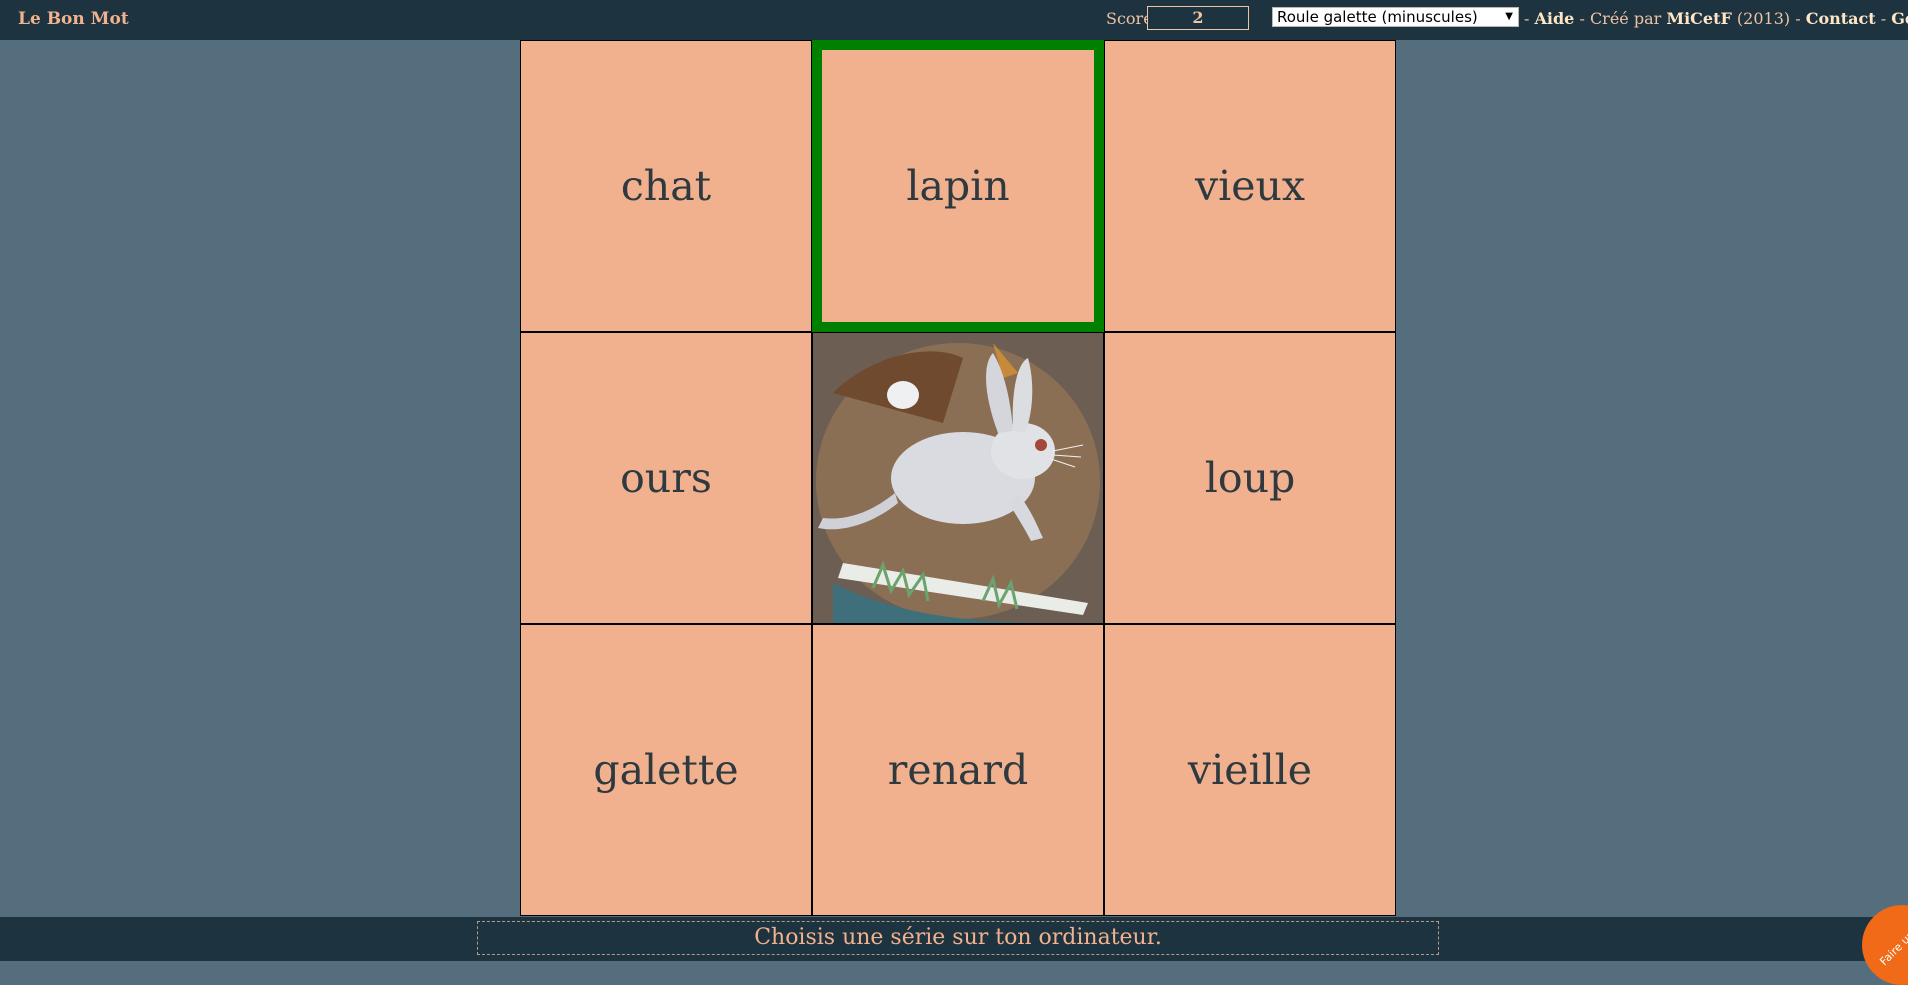 This screenshot has height=985, width=1908. What do you see at coordinates (1198, 18) in the screenshot?
I see `score-value: 2` at bounding box center [1198, 18].